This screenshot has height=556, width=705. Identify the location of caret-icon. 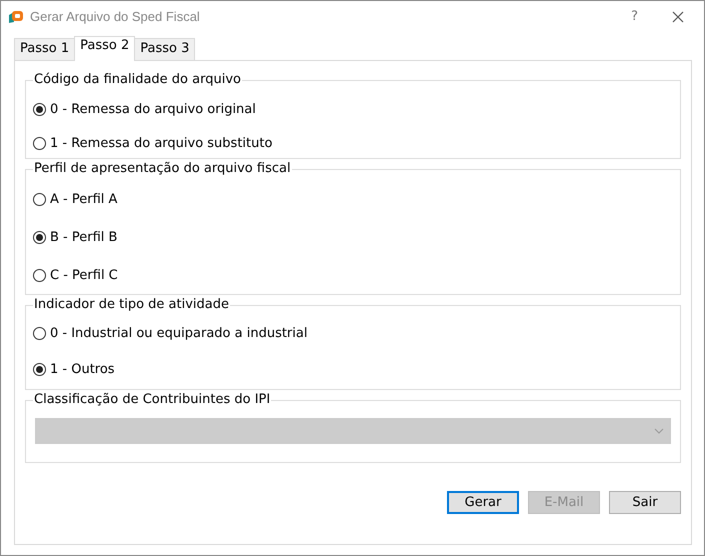
(659, 431).